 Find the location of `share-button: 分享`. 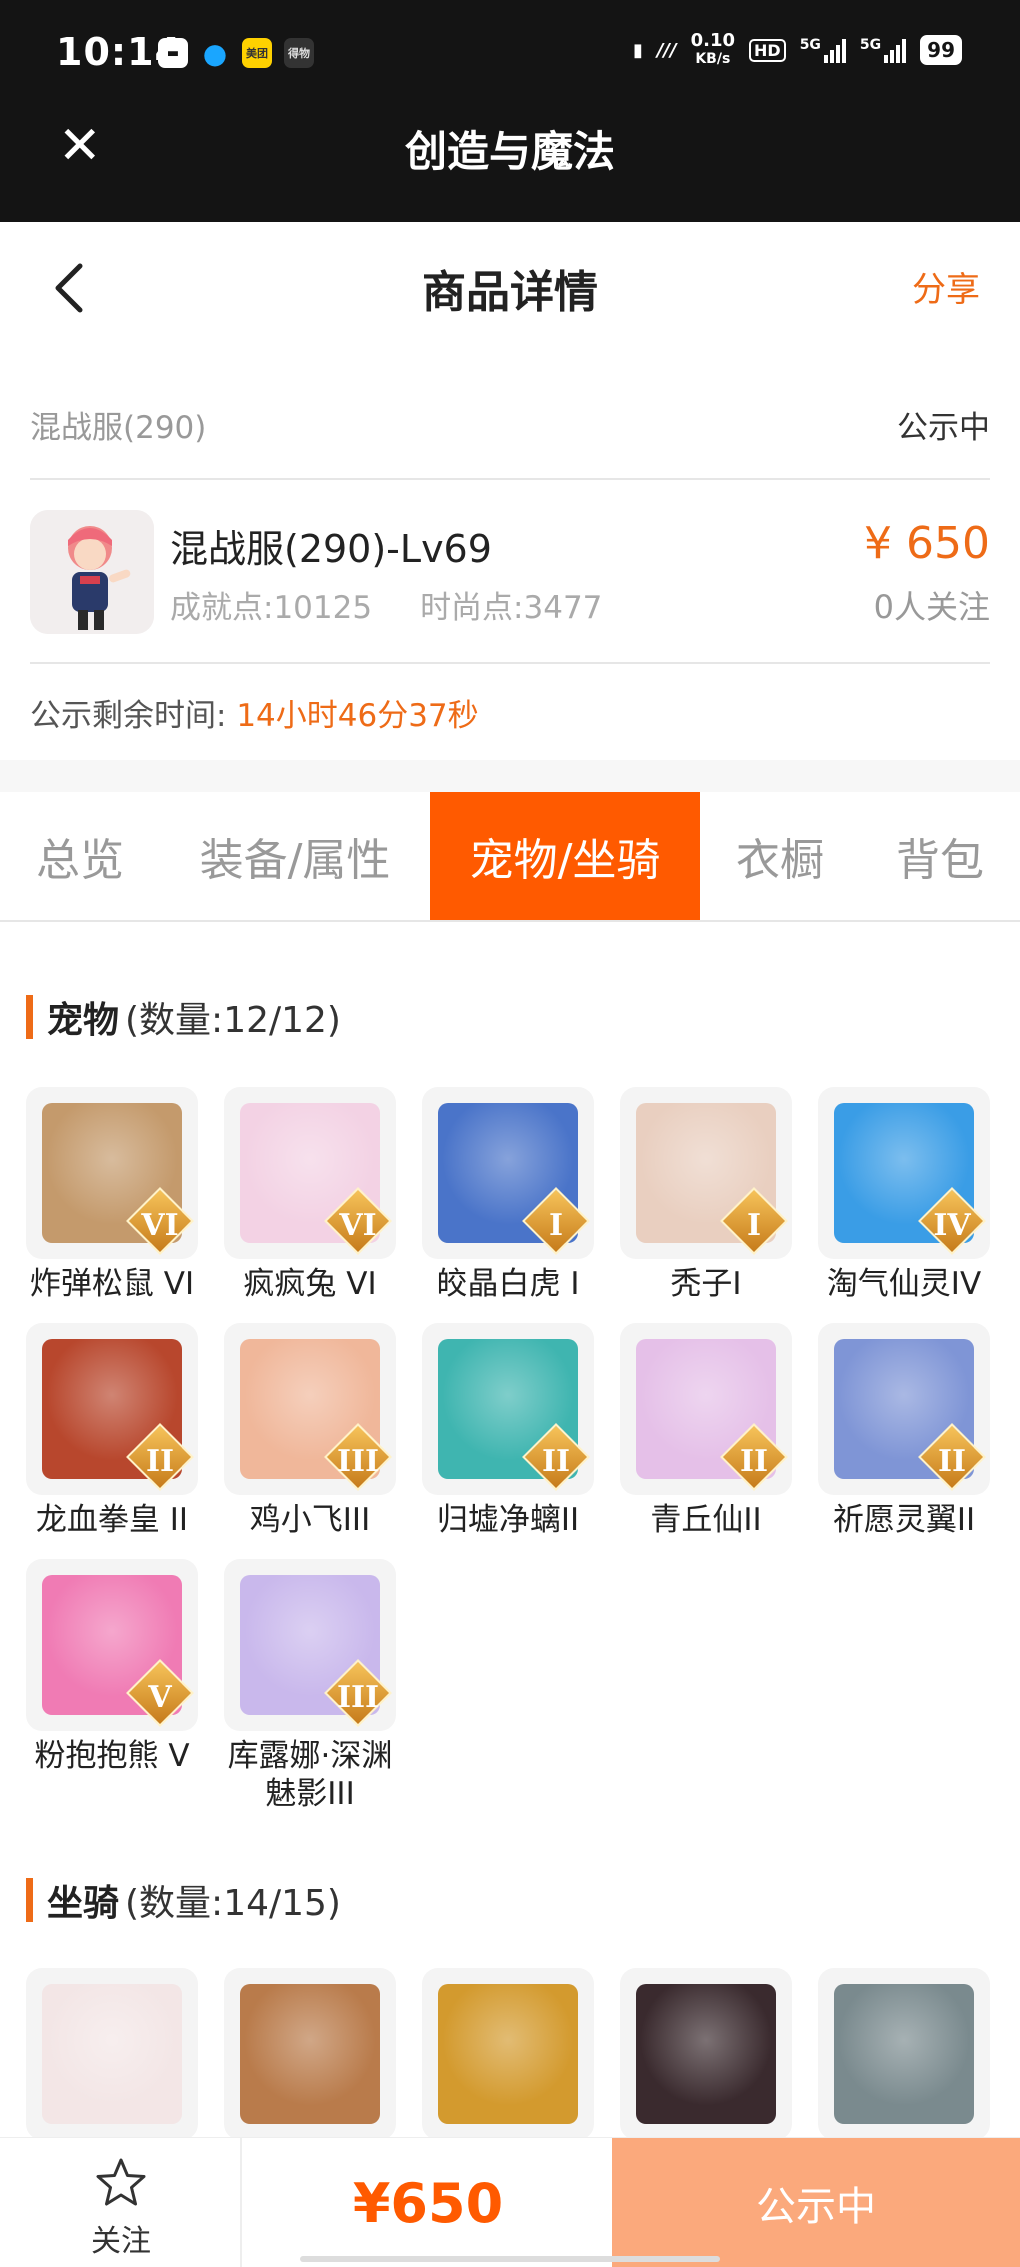

share-button: 分享 is located at coordinates (946, 286).